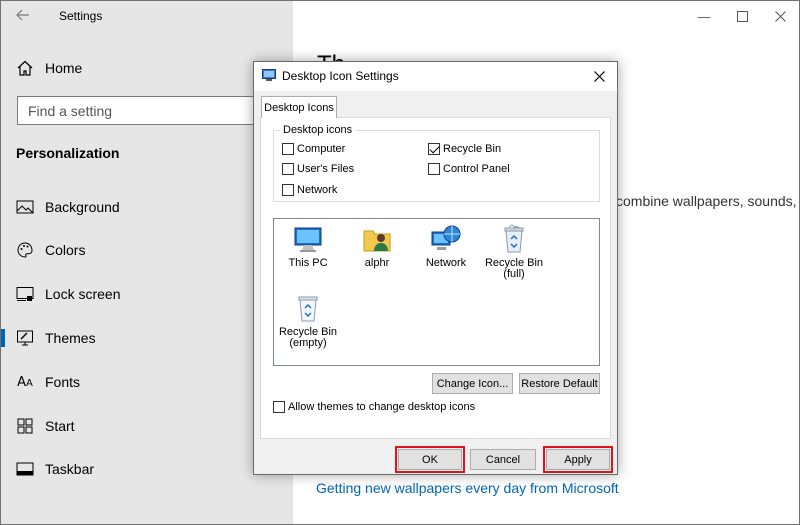 The height and width of the screenshot is (525, 800). Describe the element at coordinates (321, 149) in the screenshot. I see `checkbox-label: Computer` at that location.